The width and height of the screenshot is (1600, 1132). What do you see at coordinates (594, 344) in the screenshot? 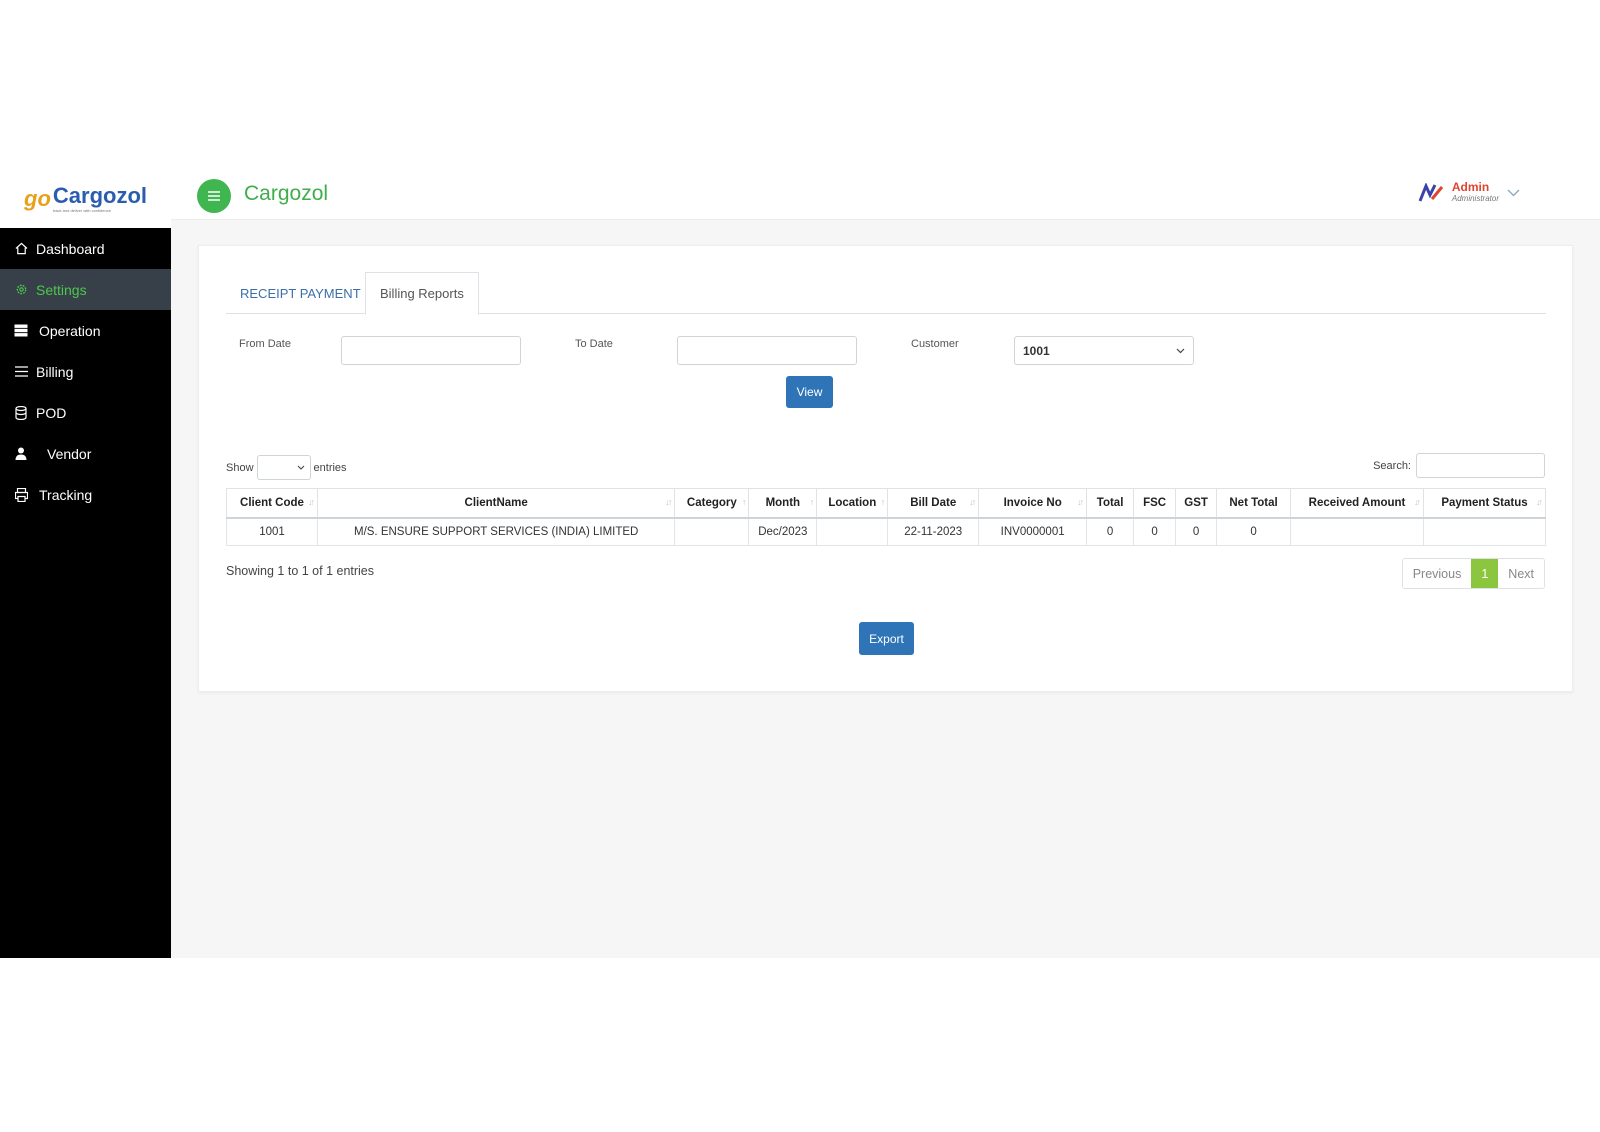
I see `to-date-label: To Date` at bounding box center [594, 344].